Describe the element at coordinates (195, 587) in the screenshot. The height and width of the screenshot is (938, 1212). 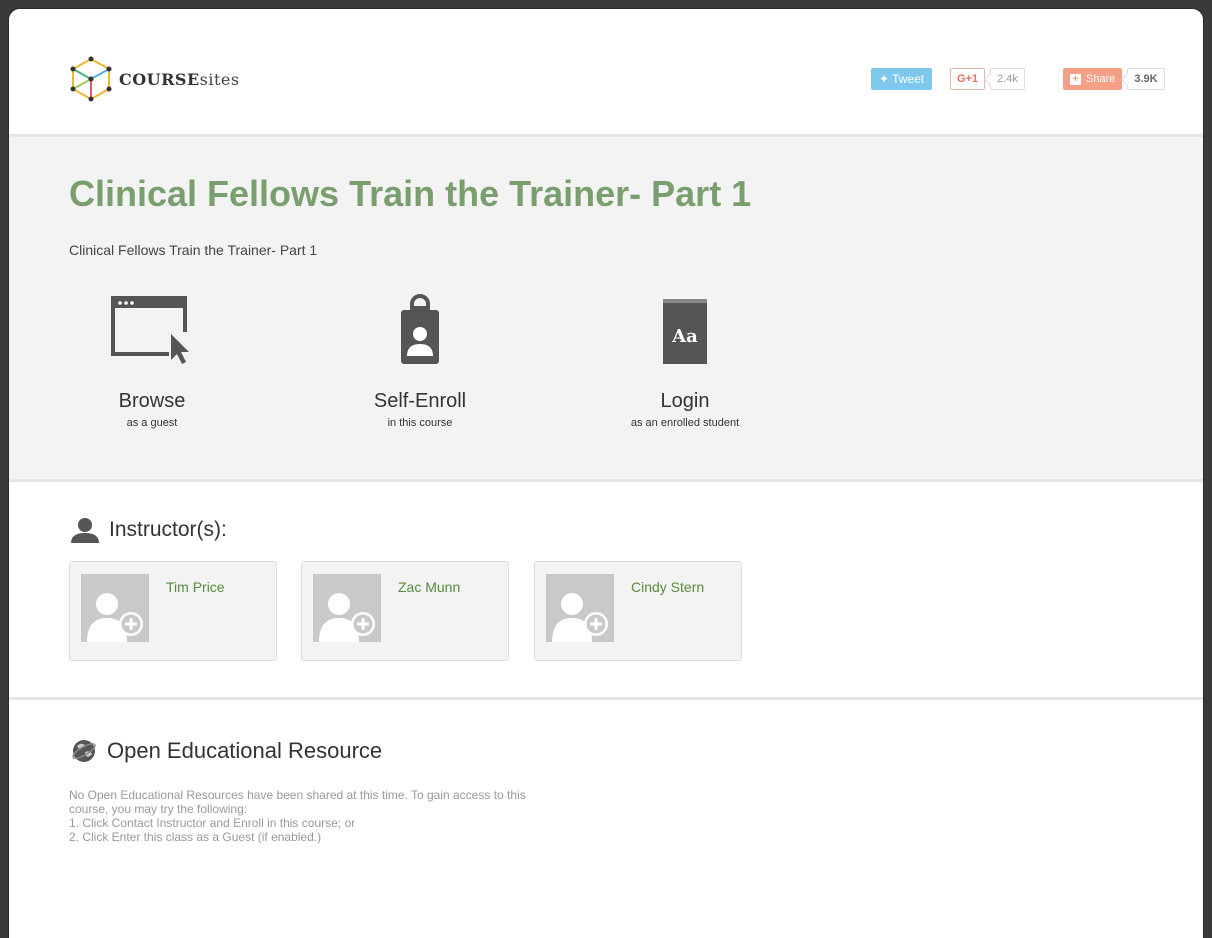
I see `instructor-name: Tim Price` at that location.